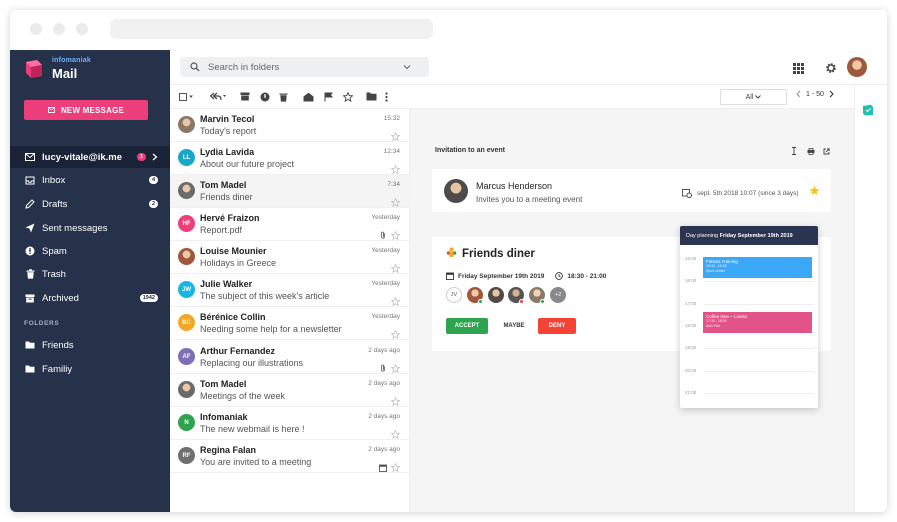  I want to click on address-bar, so click(271, 29).